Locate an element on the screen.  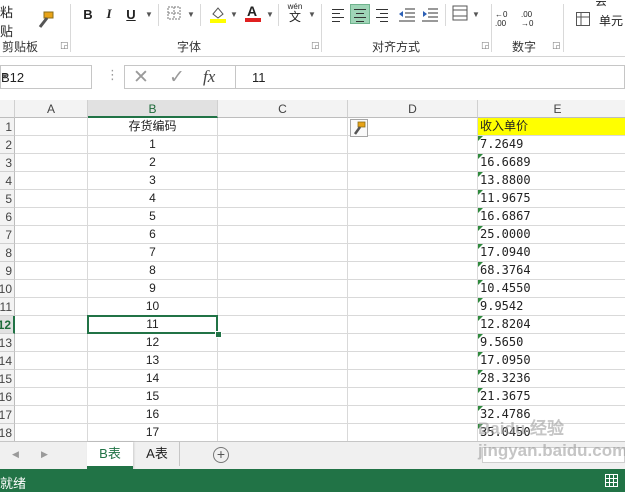
row-header: 3 is located at coordinates (7, 163).